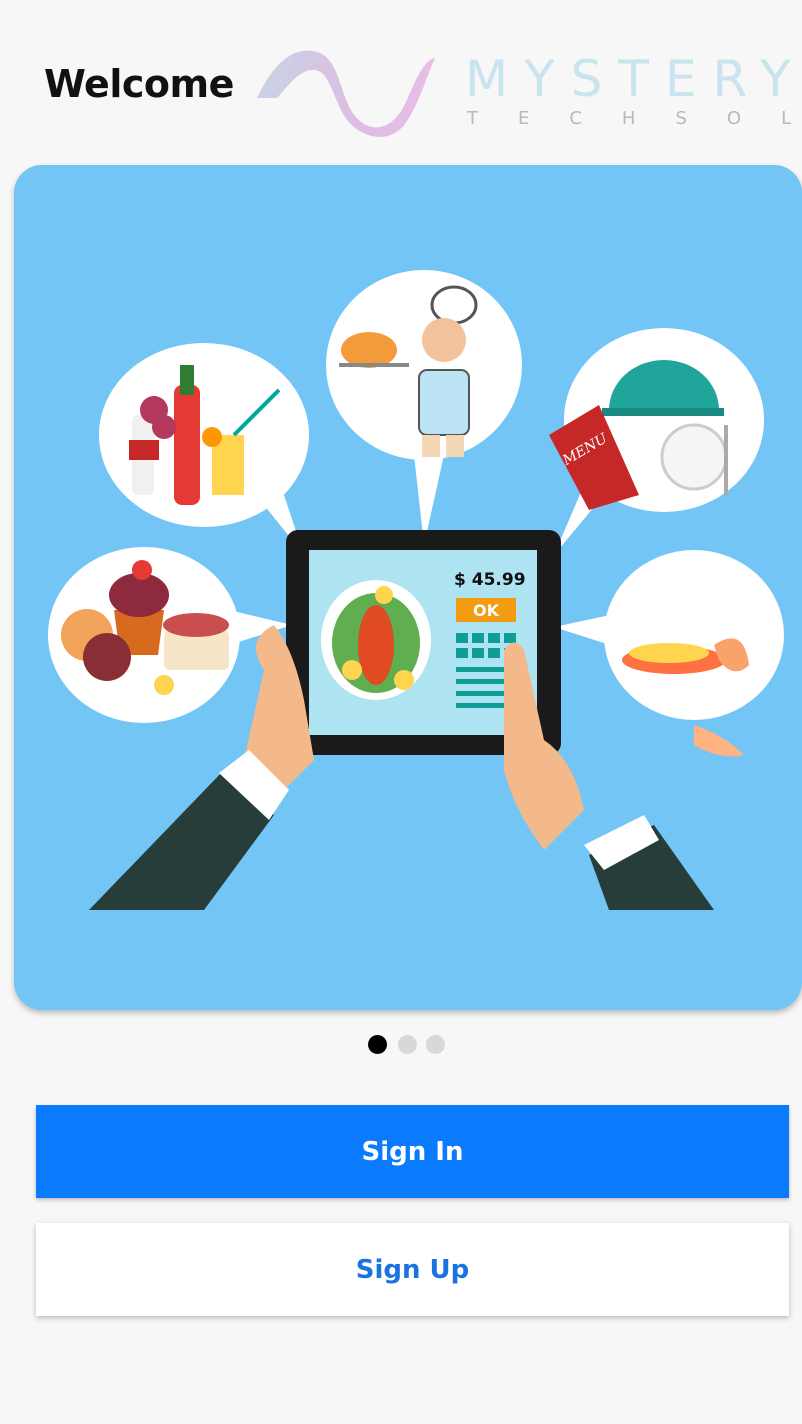  I want to click on drinks-bubble, so click(204, 449).